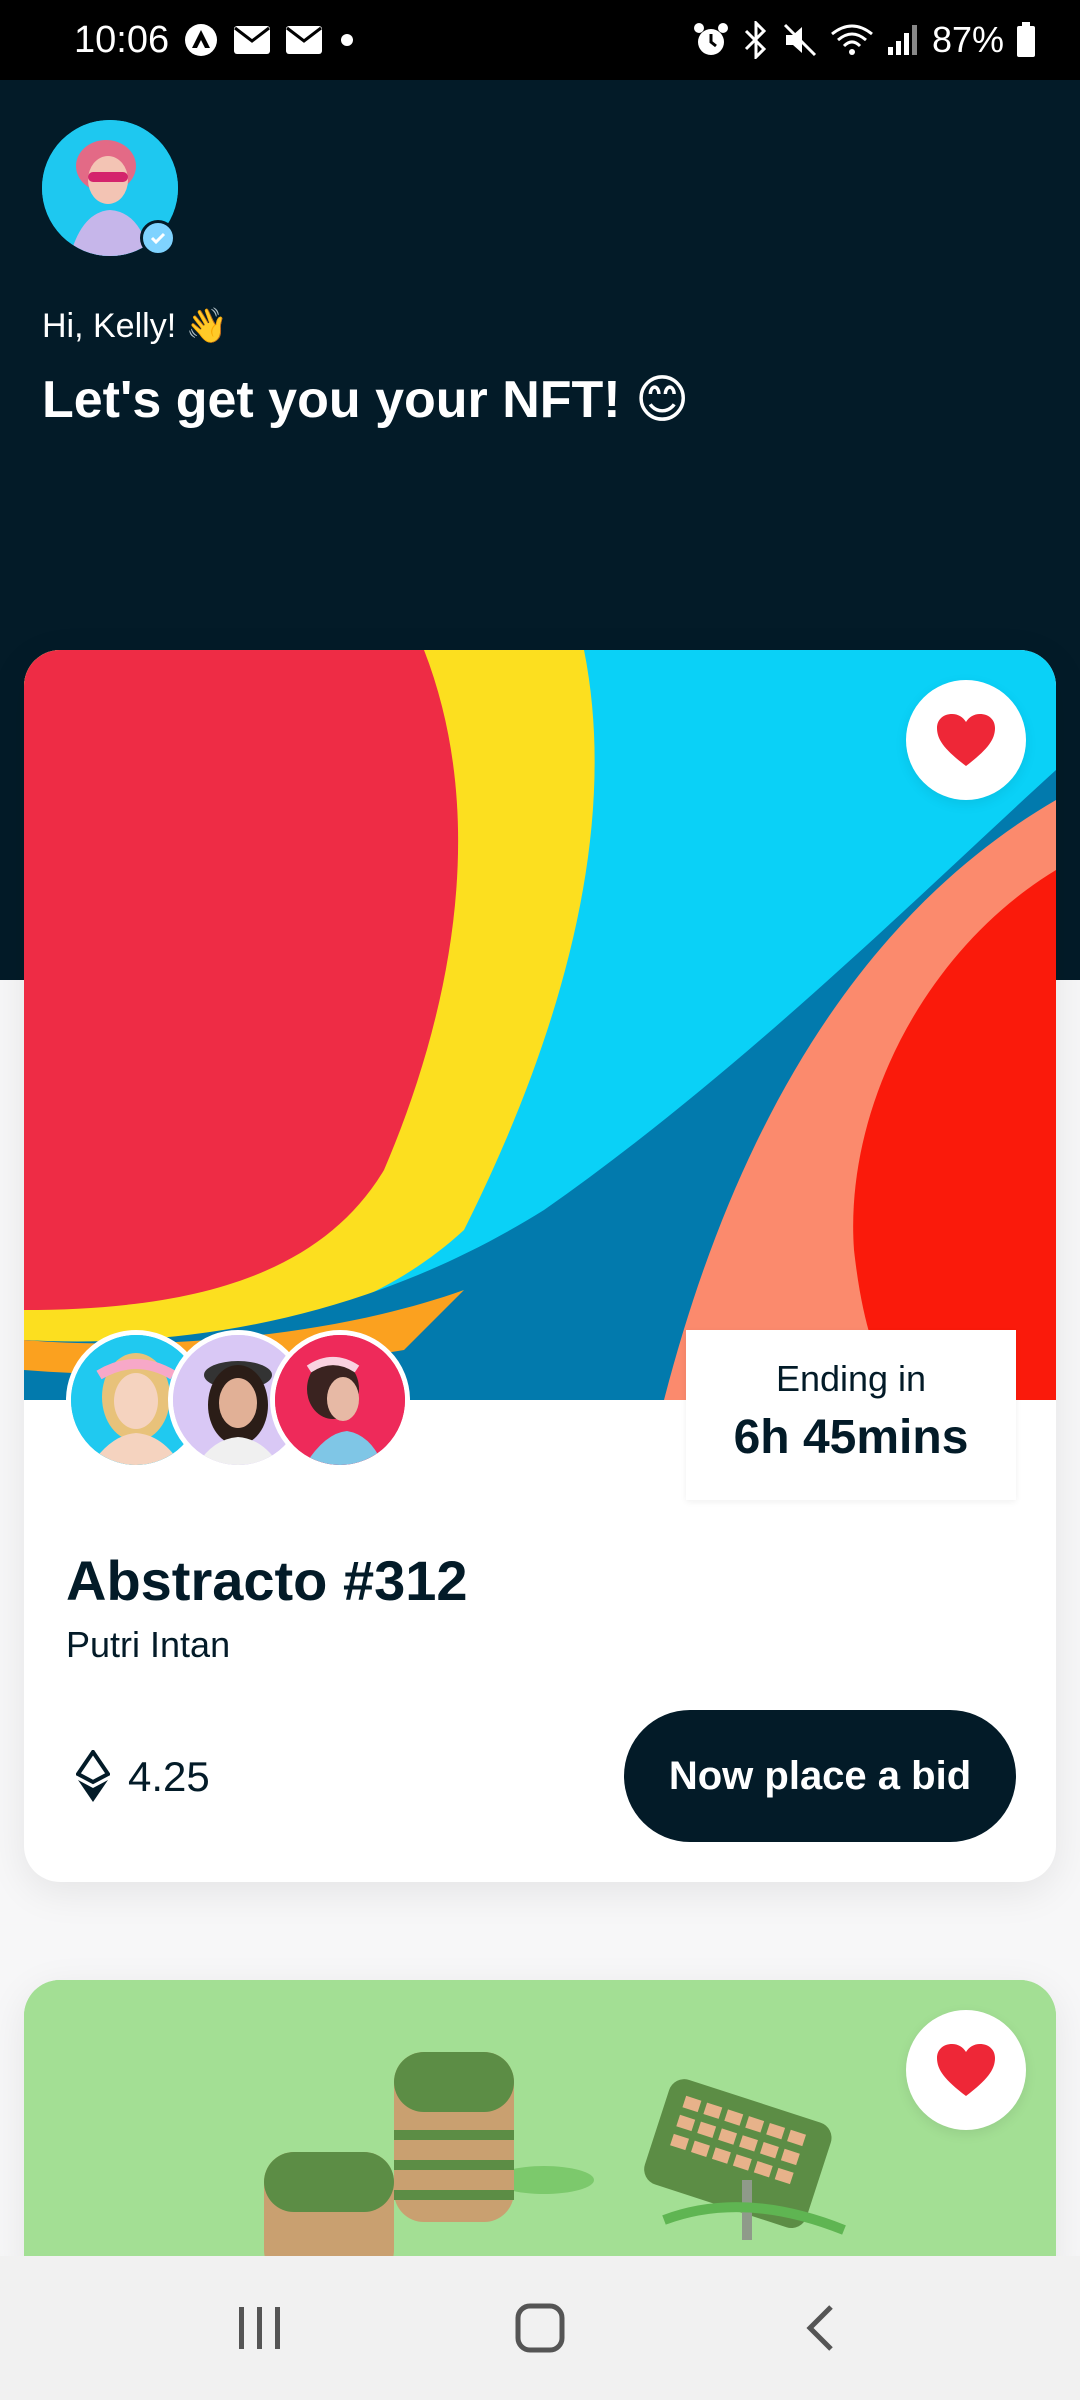  I want to click on recents-icon, so click(259, 2328).